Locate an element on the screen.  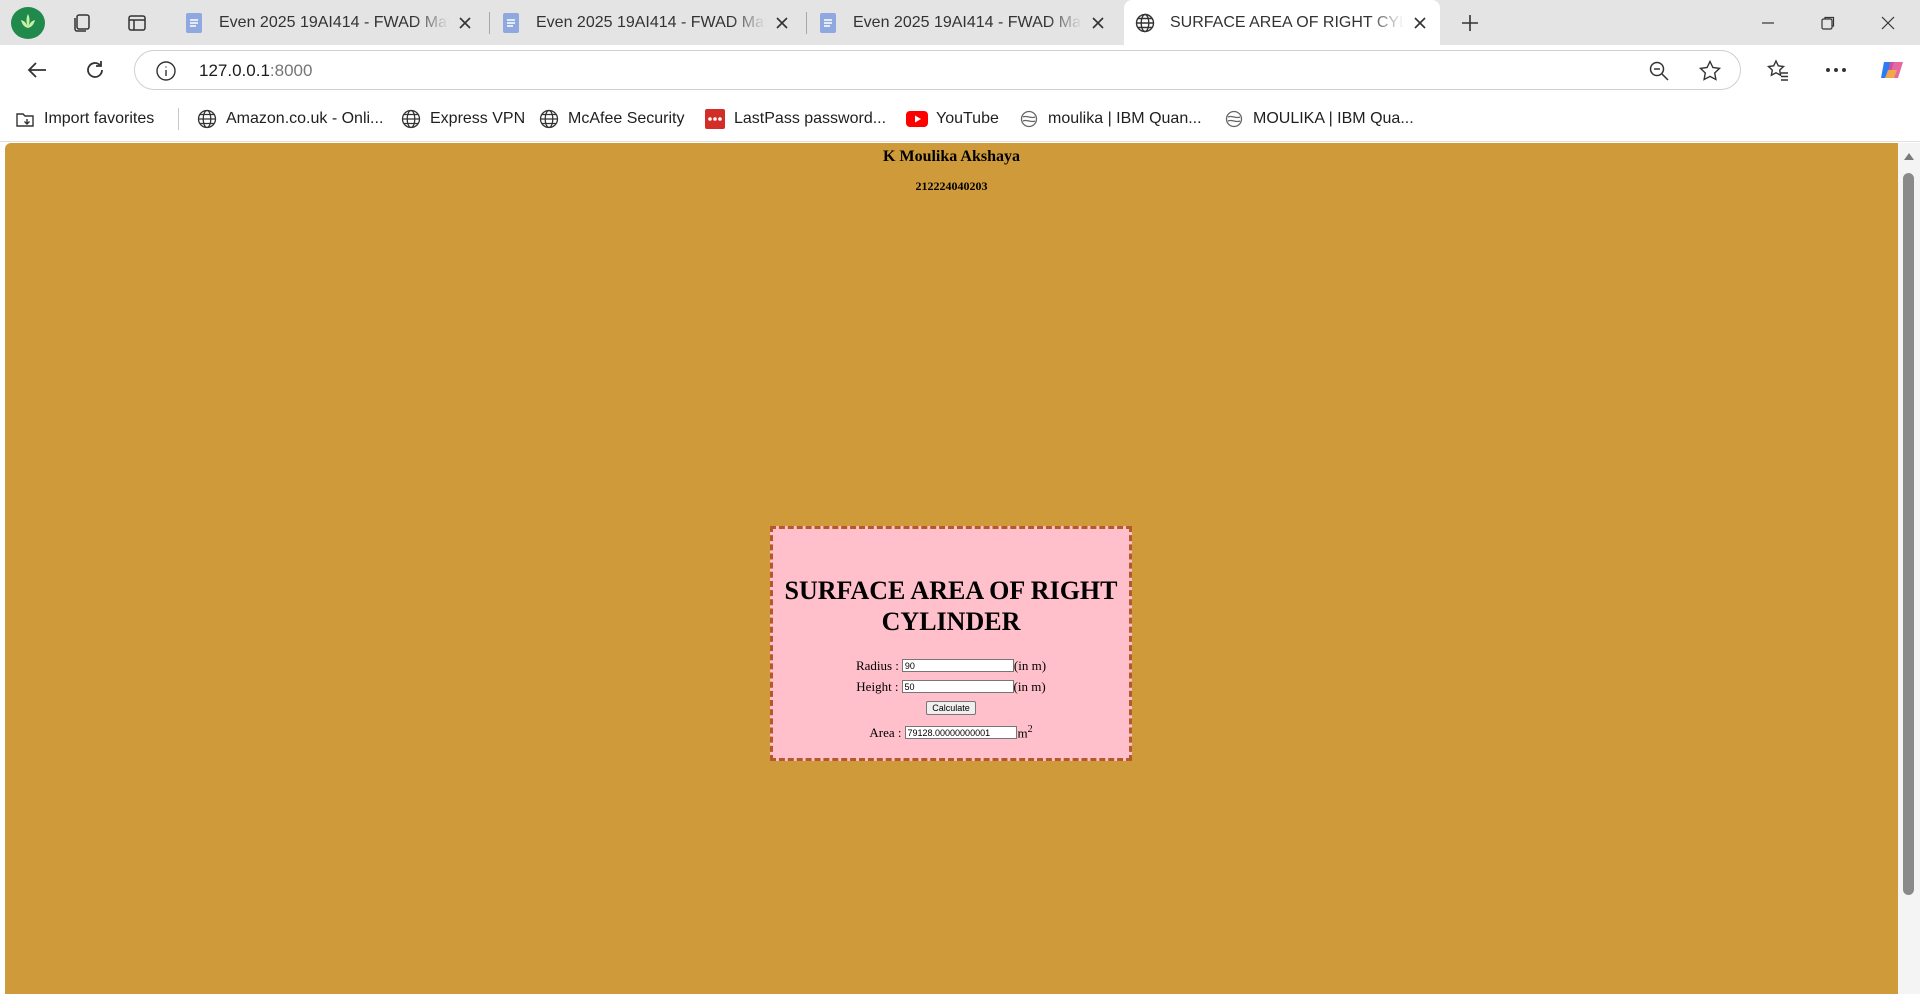
workspaces-icon is located at coordinates (82, 23).